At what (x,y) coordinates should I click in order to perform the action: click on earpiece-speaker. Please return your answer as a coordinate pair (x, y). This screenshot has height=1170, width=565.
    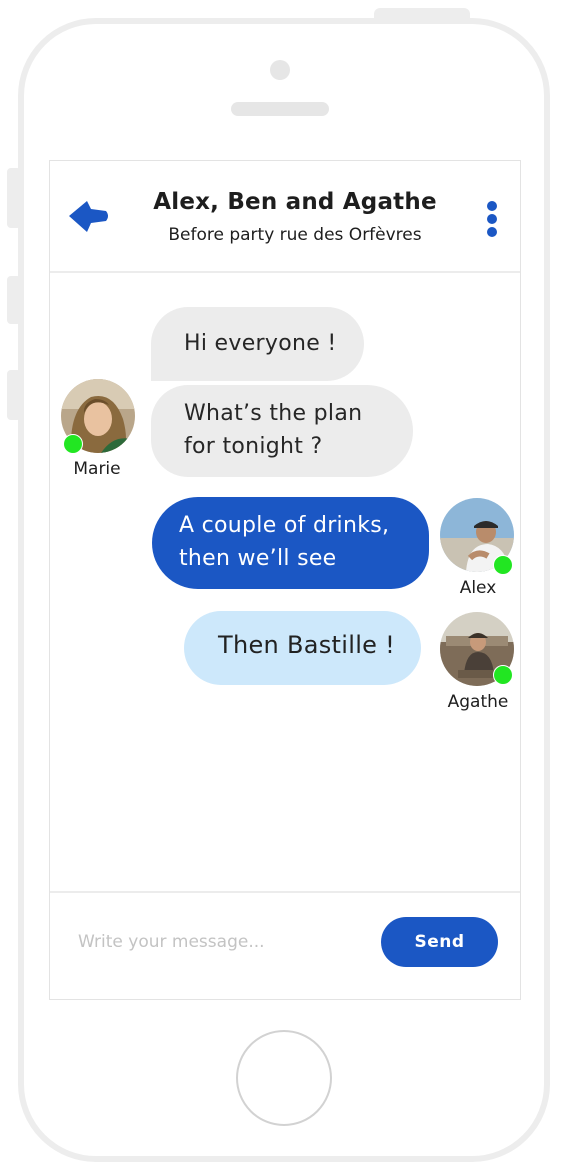
    Looking at the image, I should click on (280, 109).